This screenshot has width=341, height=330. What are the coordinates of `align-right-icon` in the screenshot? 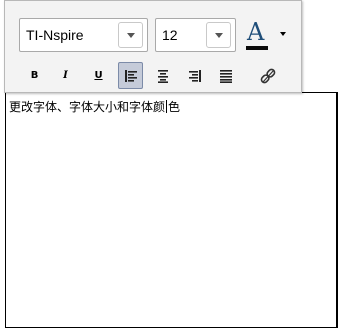 It's located at (194, 75).